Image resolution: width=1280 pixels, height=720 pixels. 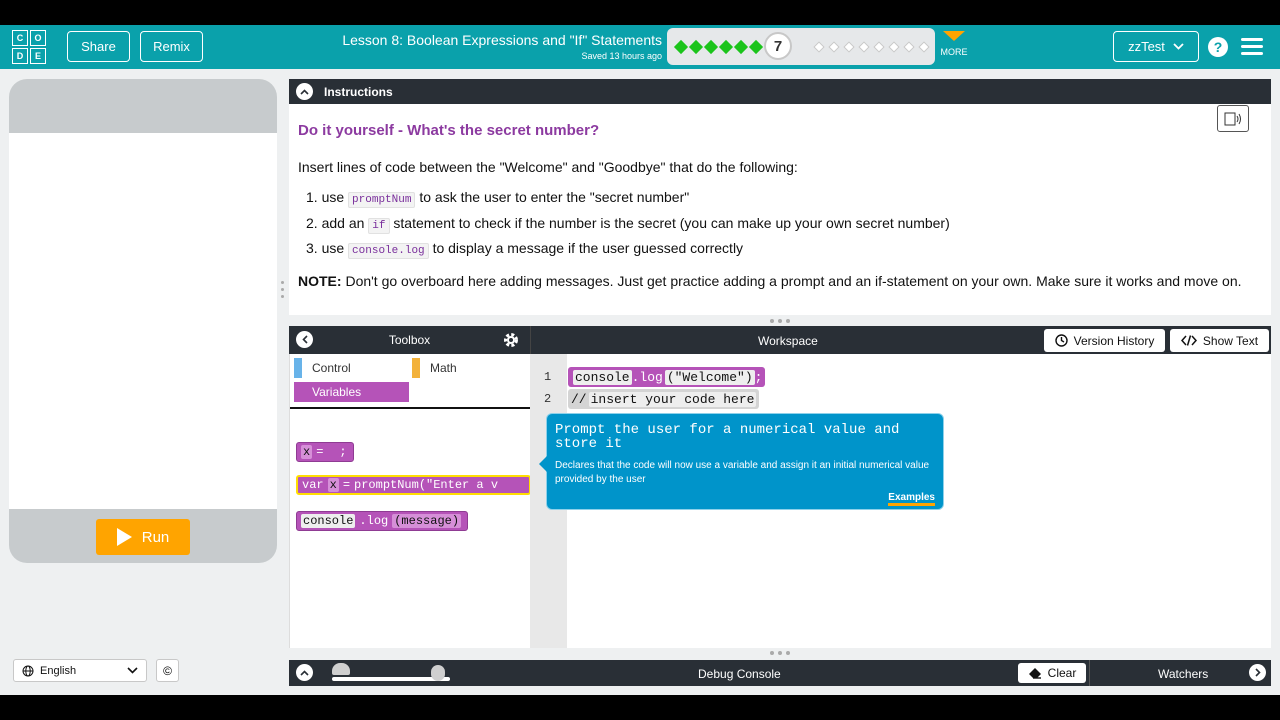 I want to click on watchers-label: Watchers, so click(x=1183, y=674).